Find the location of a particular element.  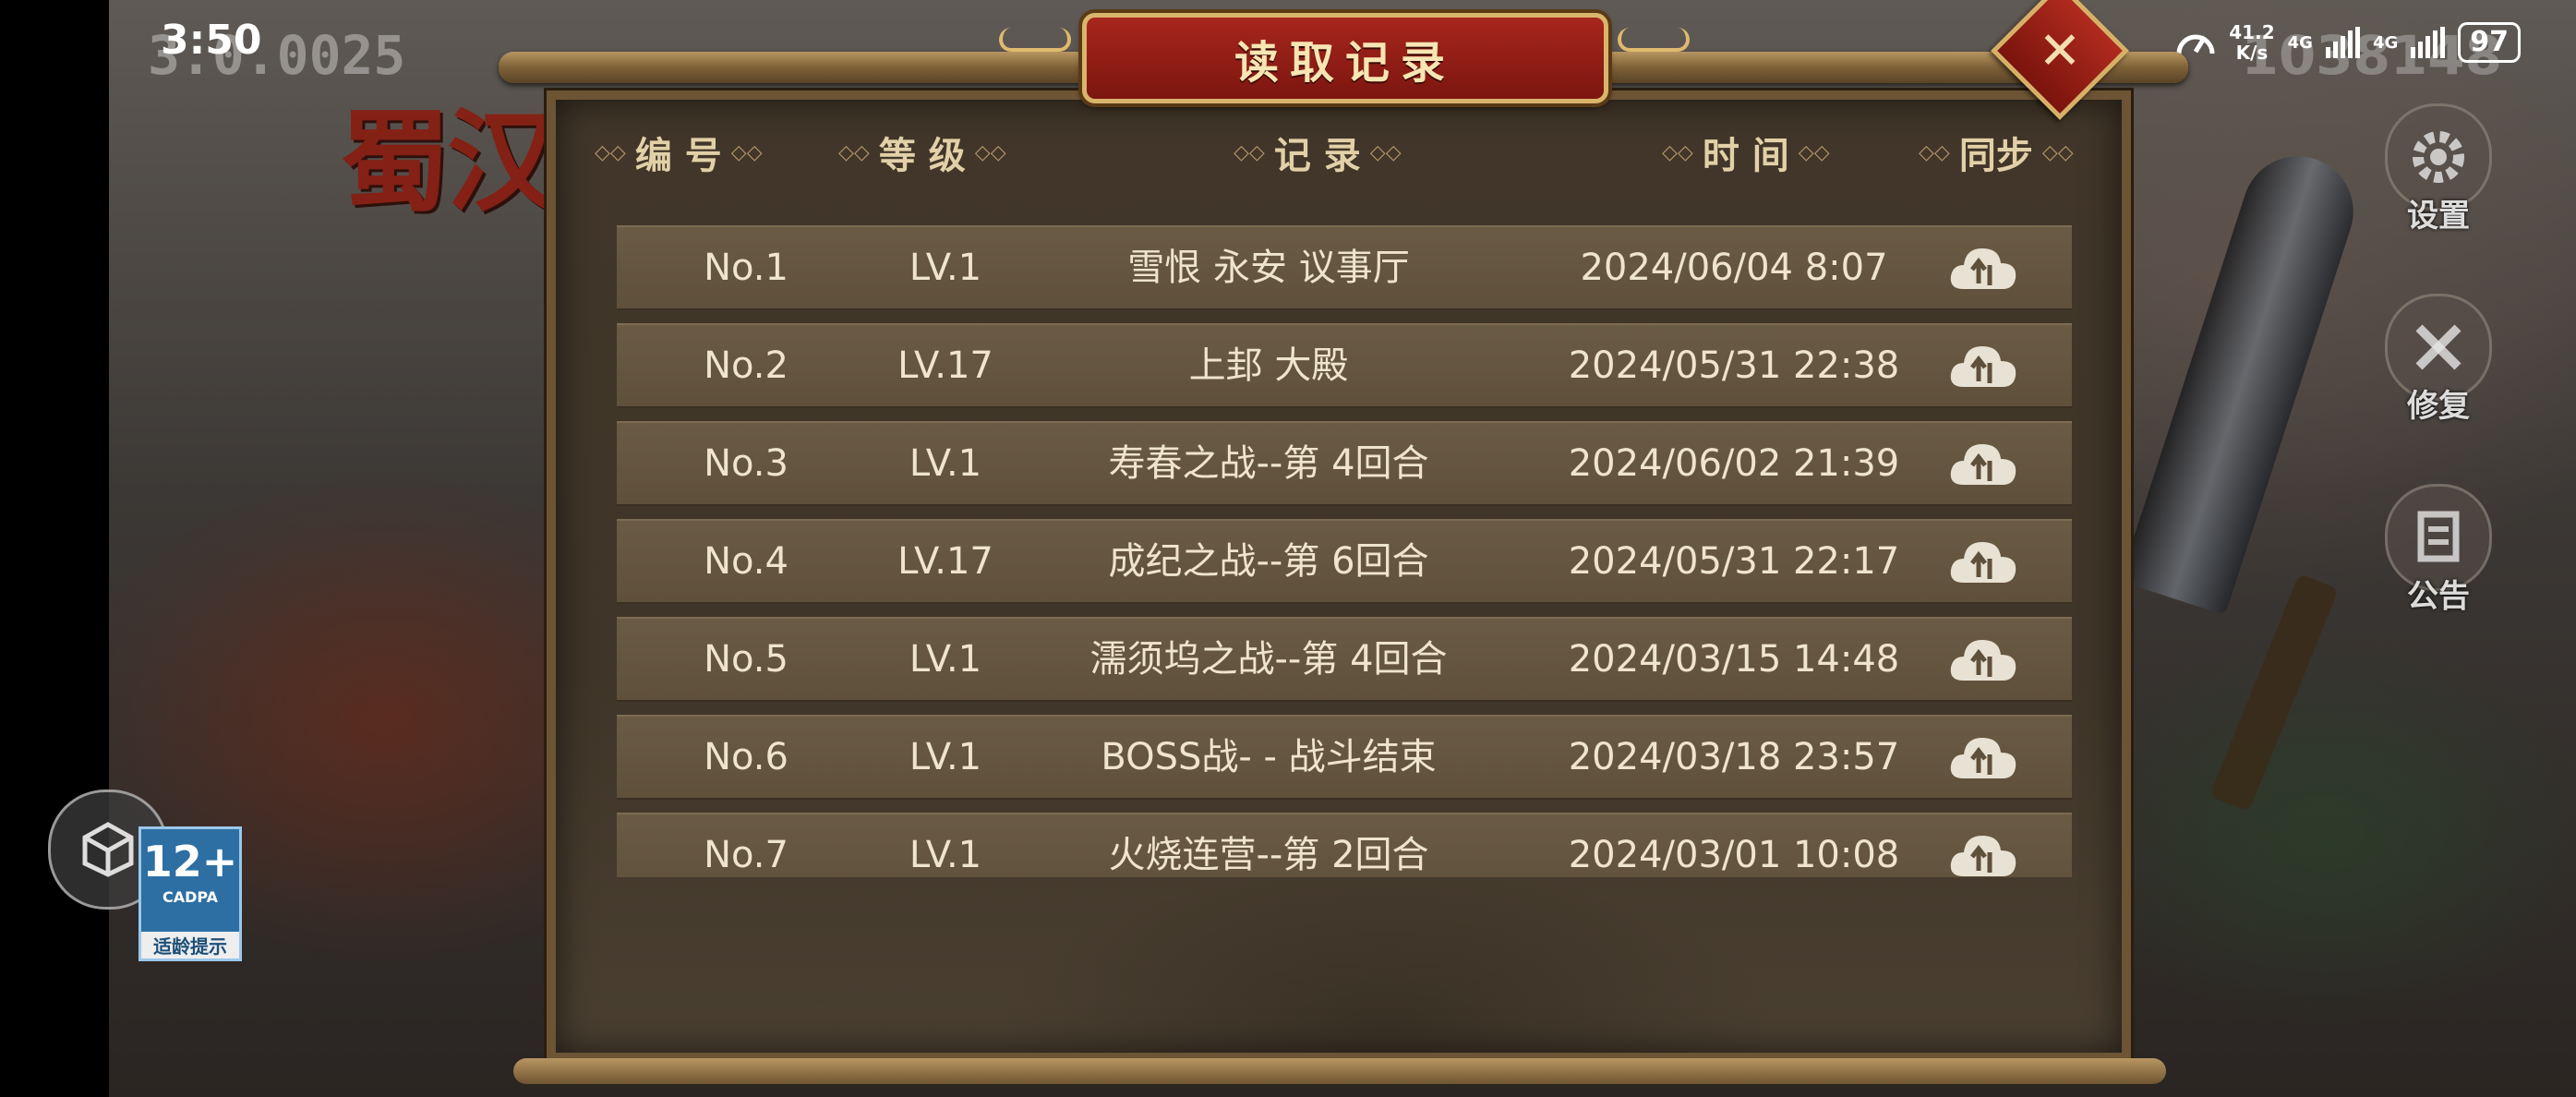

record-row: No.4 LV.17 成纪之战--第 6回合 2024/05/31 22:17 is located at coordinates (1344, 562).